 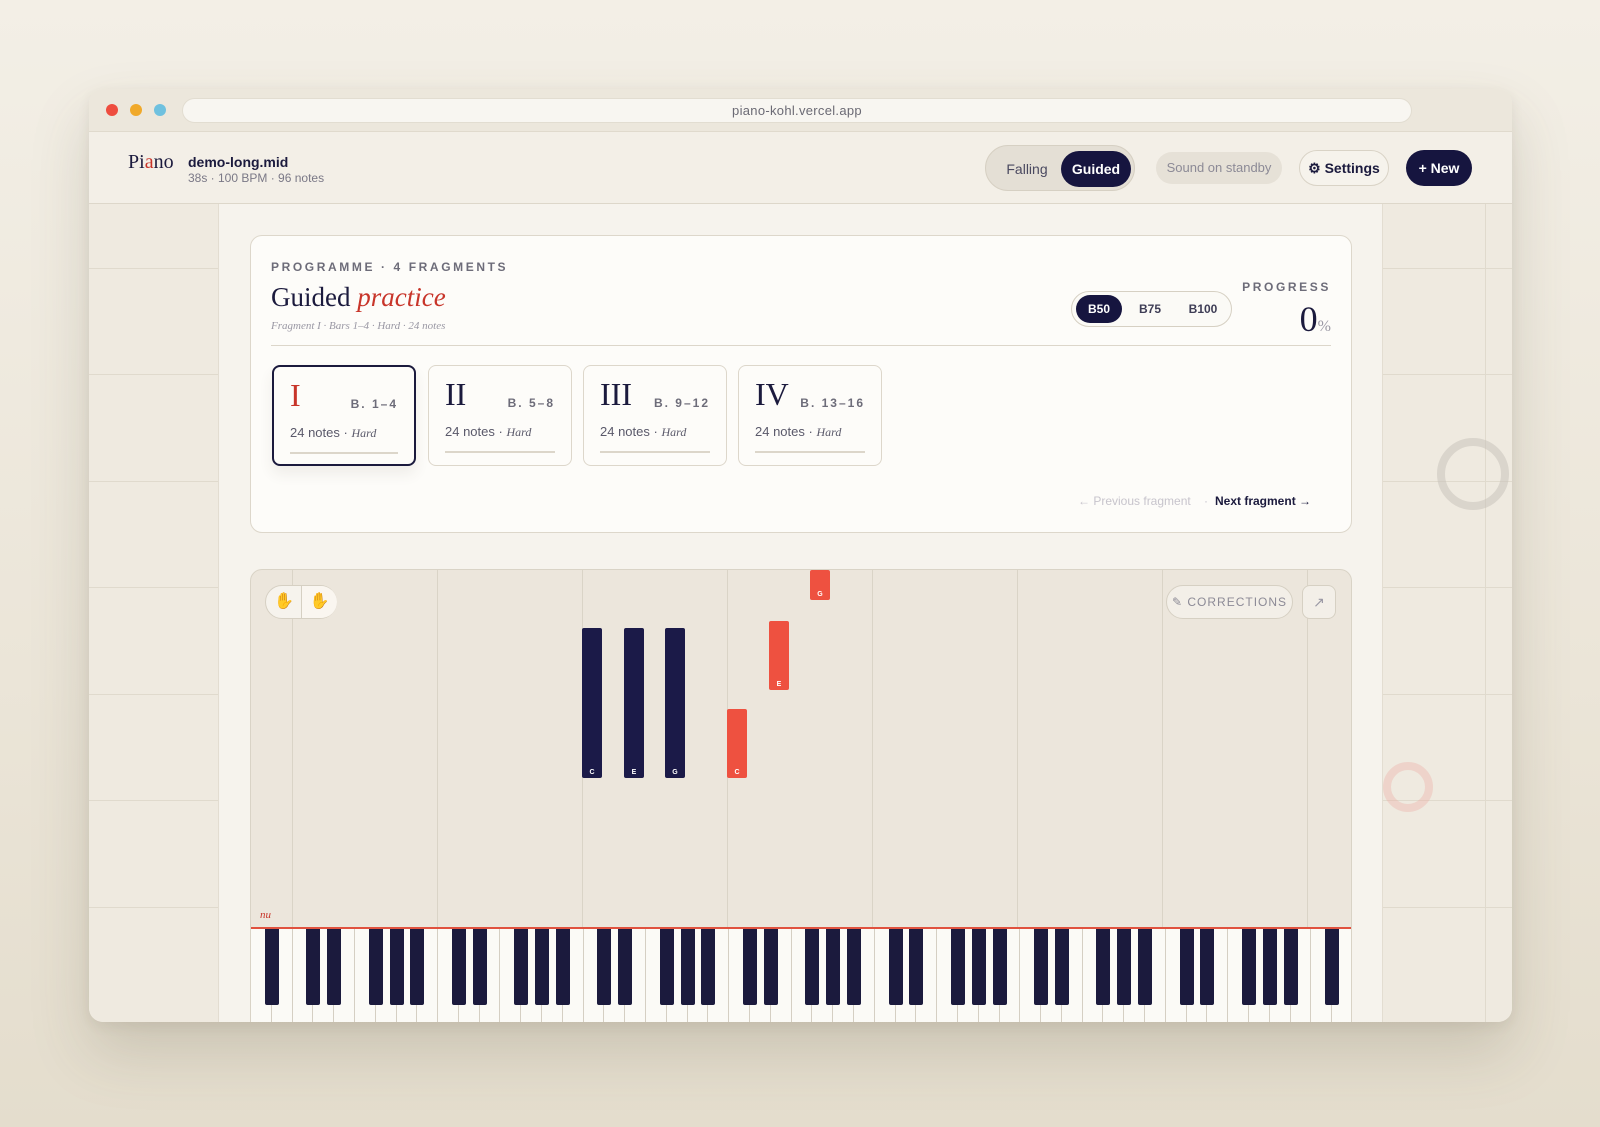 What do you see at coordinates (1473, 474) in the screenshot?
I see `decorative-ring` at bounding box center [1473, 474].